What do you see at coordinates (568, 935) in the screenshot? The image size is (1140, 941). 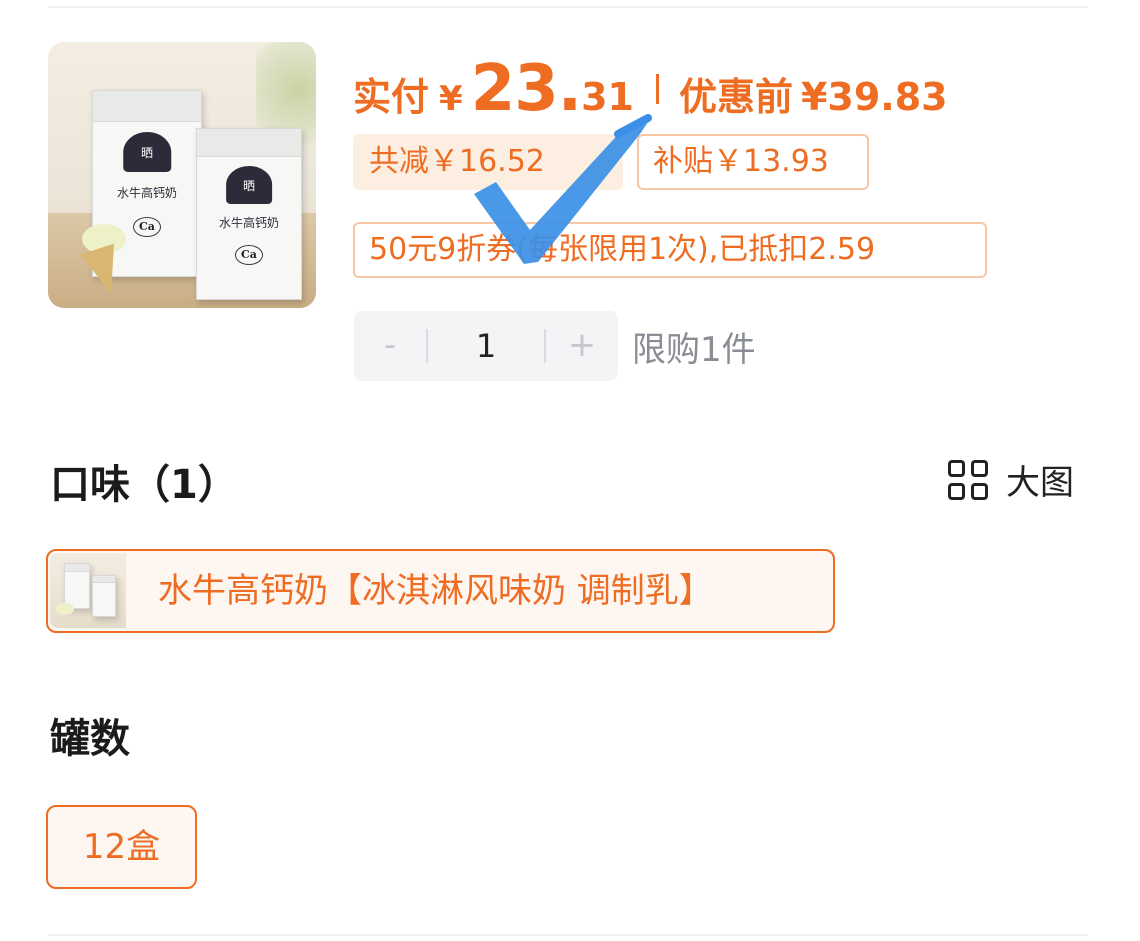 I see `bottom-divider` at bounding box center [568, 935].